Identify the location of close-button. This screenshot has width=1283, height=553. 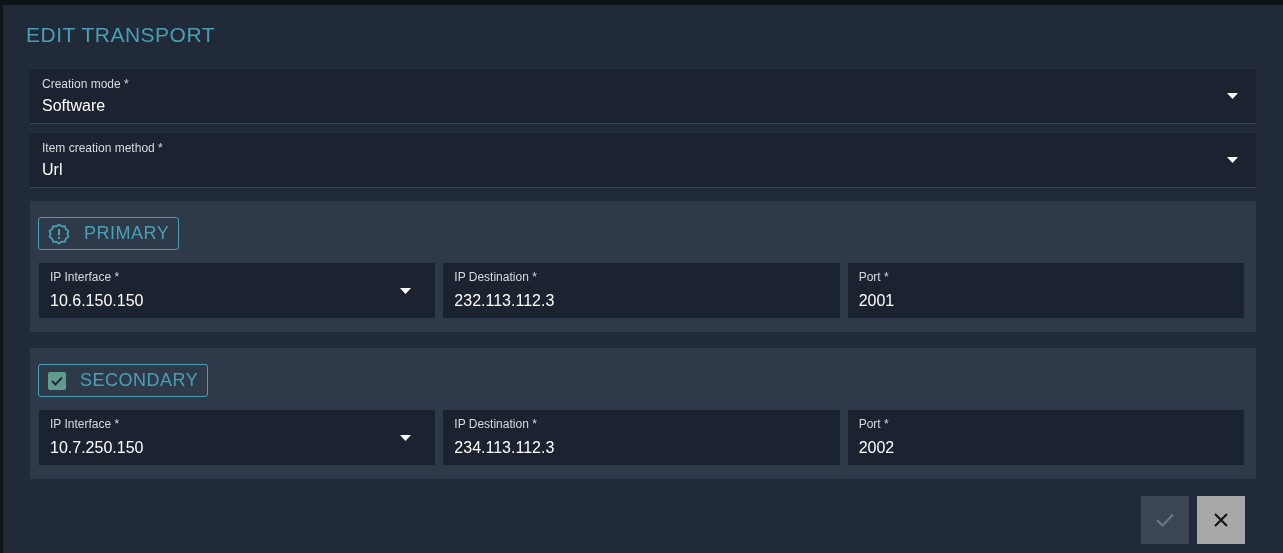
(1221, 520).